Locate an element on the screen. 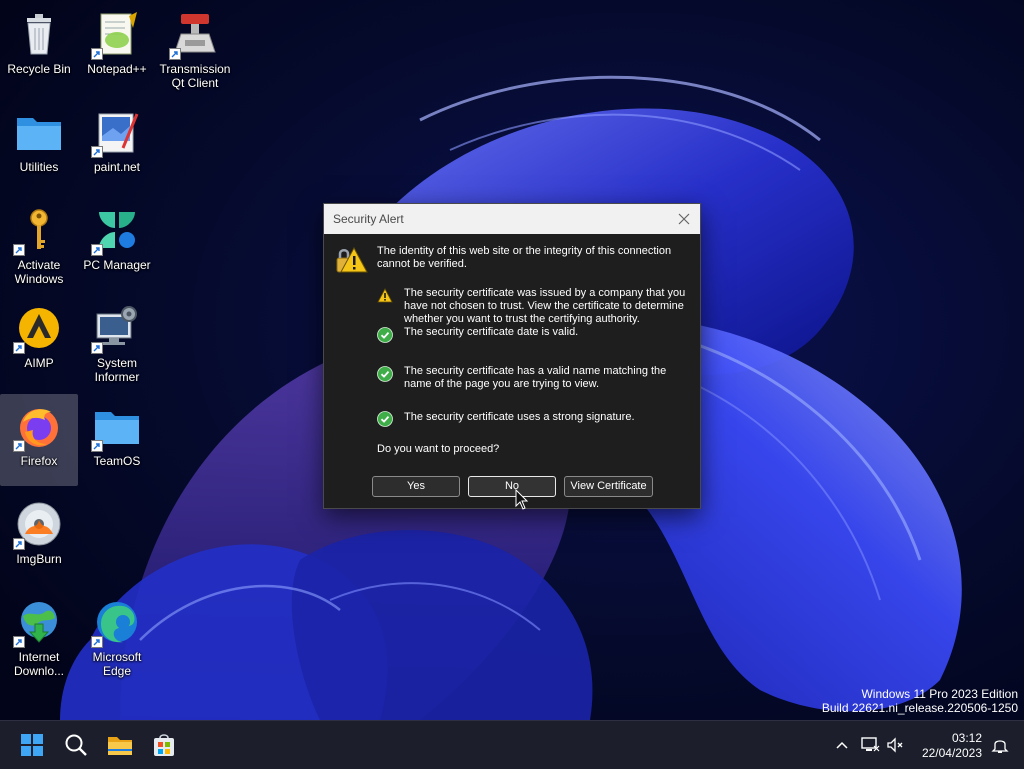 The width and height of the screenshot is (1024, 769). notification-bell-icon is located at coordinates (1000, 746).